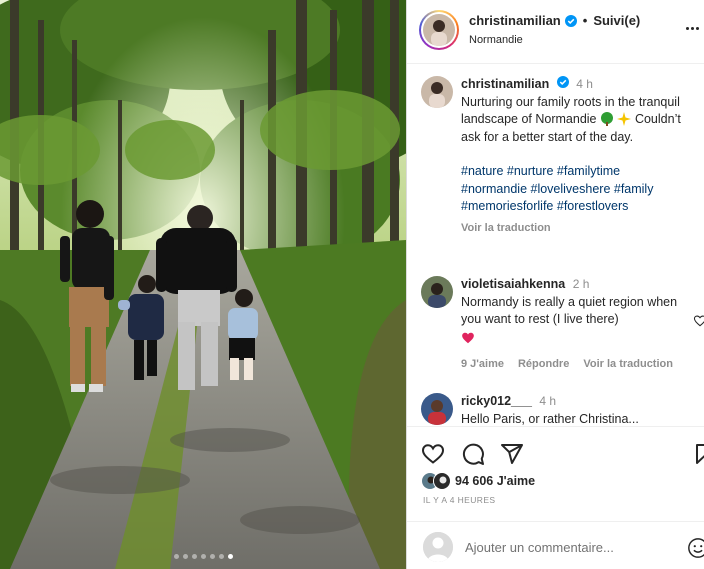 This screenshot has width=704, height=569. What do you see at coordinates (687, 28) in the screenshot?
I see `more-horizontal-icon` at bounding box center [687, 28].